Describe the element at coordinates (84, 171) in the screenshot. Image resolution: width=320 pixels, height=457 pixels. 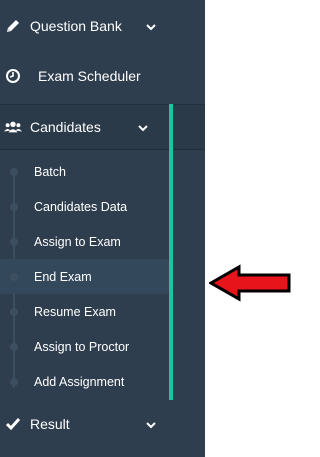
I see `submenu-item-batch: Batch` at that location.